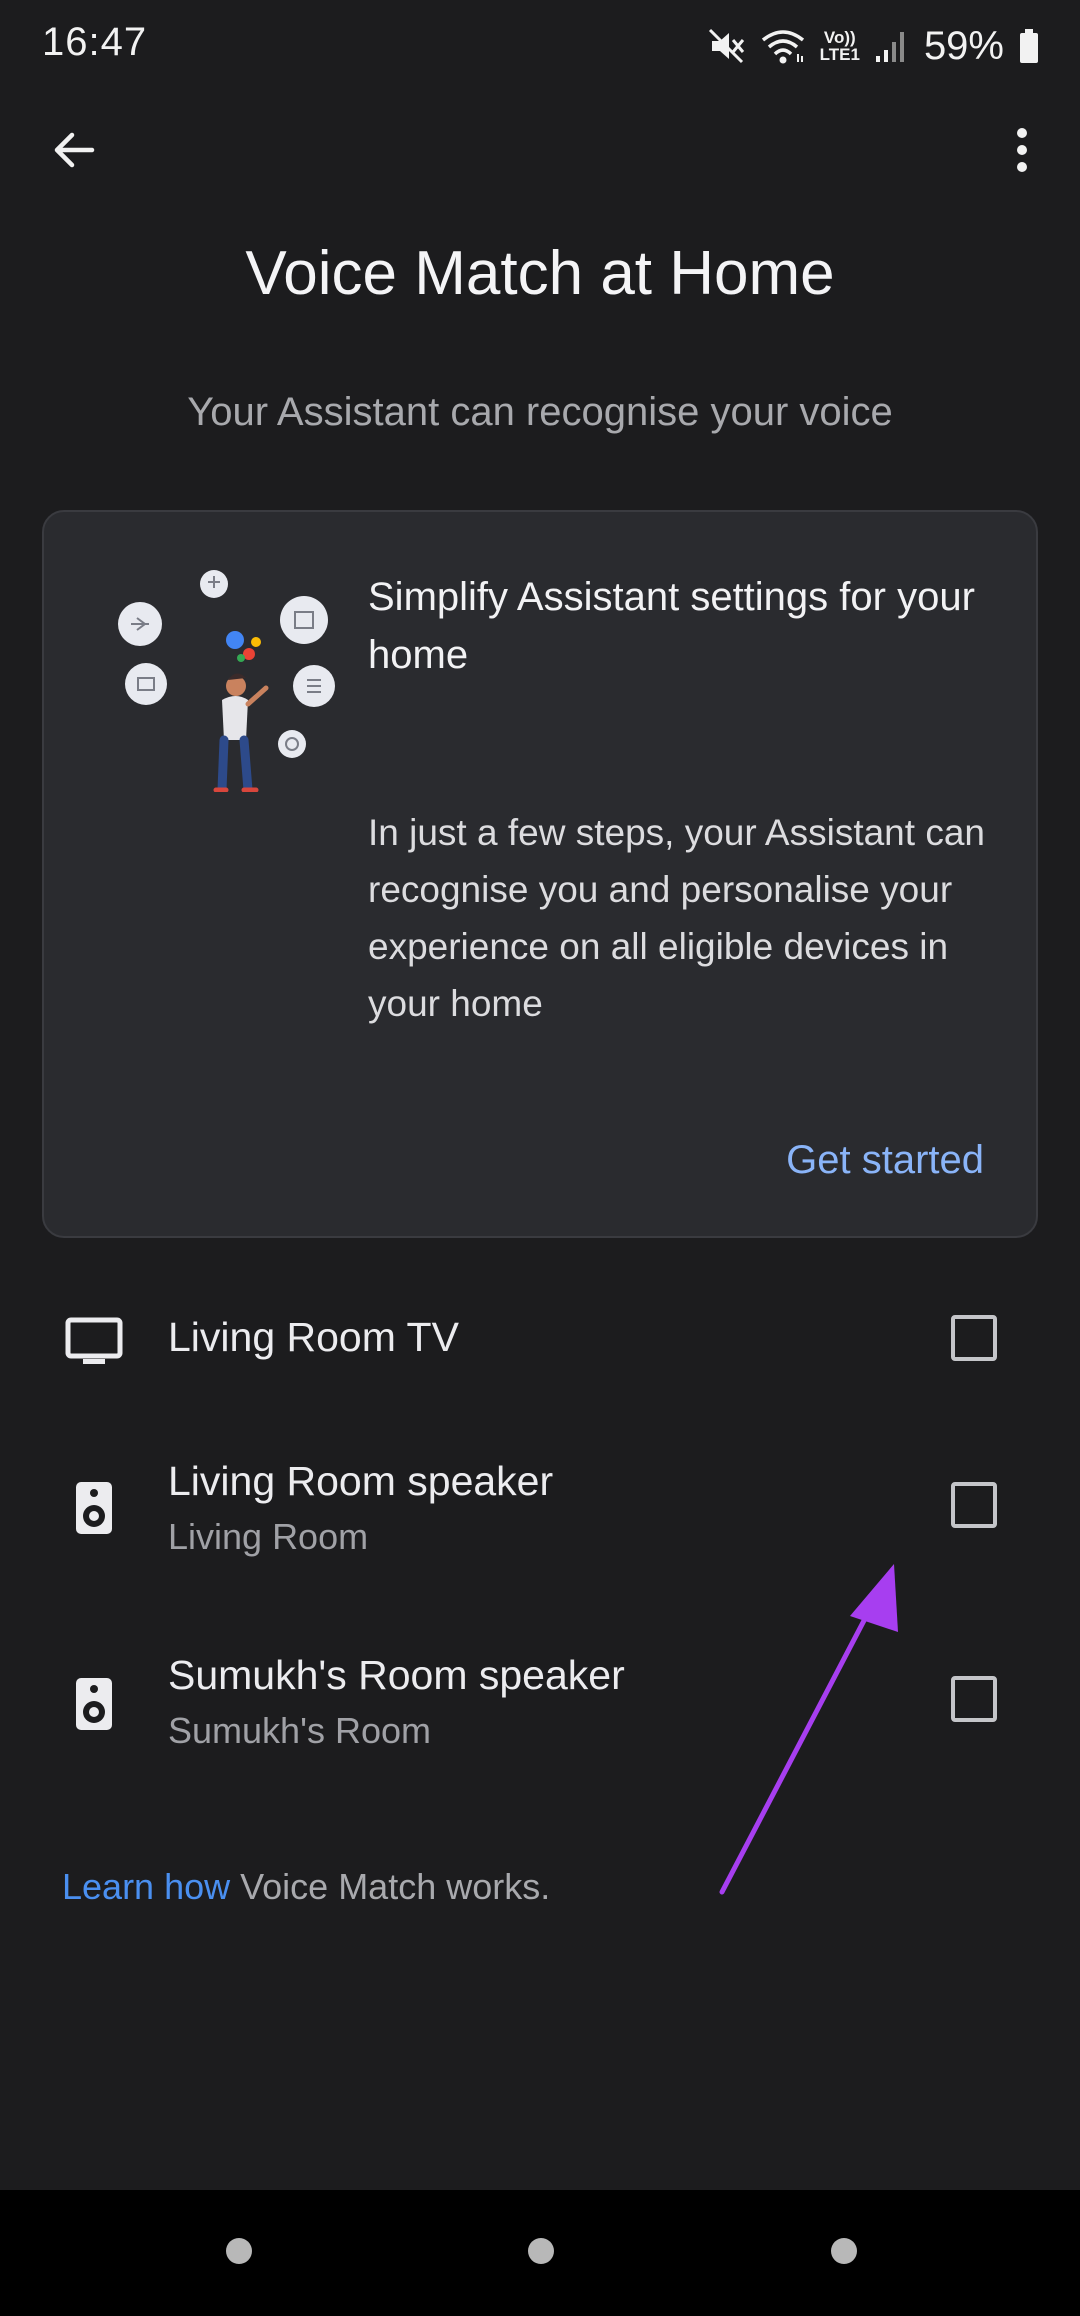 This screenshot has width=1080, height=2316. Describe the element at coordinates (726, 46) in the screenshot. I see `mute-icon` at that location.